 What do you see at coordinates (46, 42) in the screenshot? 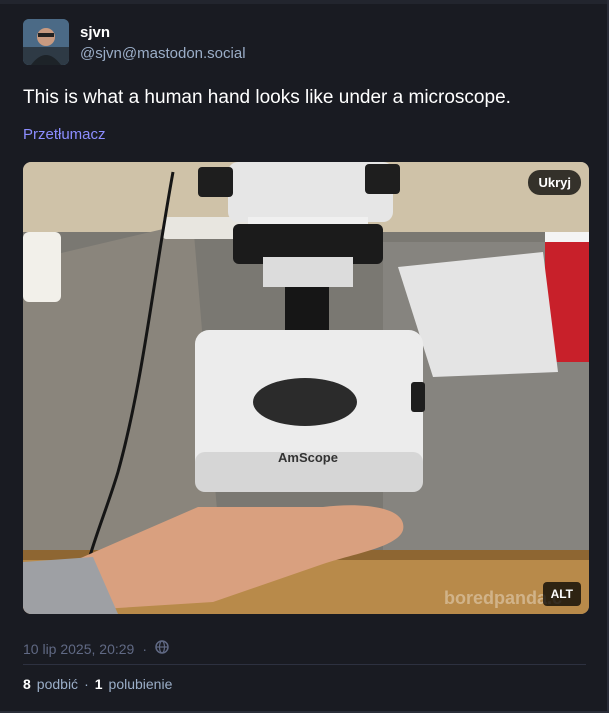
I see `avatar` at bounding box center [46, 42].